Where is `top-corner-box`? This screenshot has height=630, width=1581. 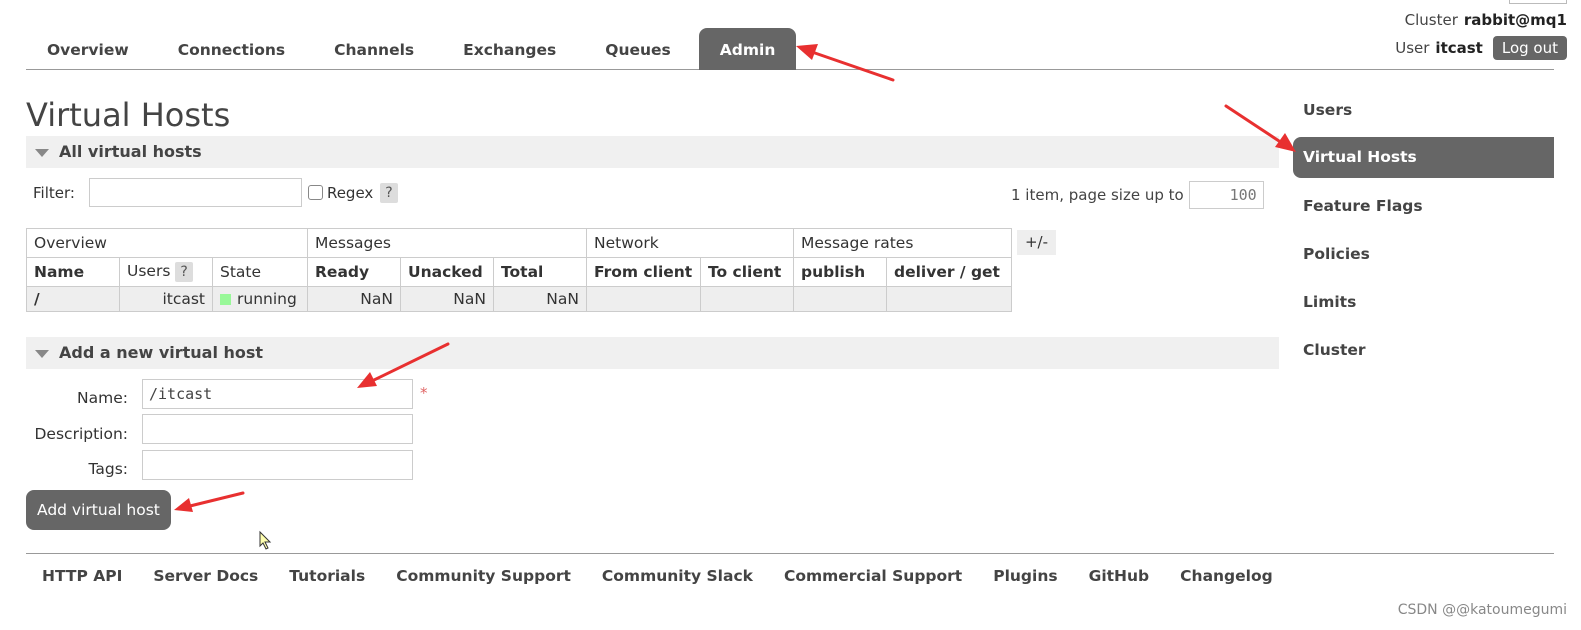 top-corner-box is located at coordinates (1538, 2).